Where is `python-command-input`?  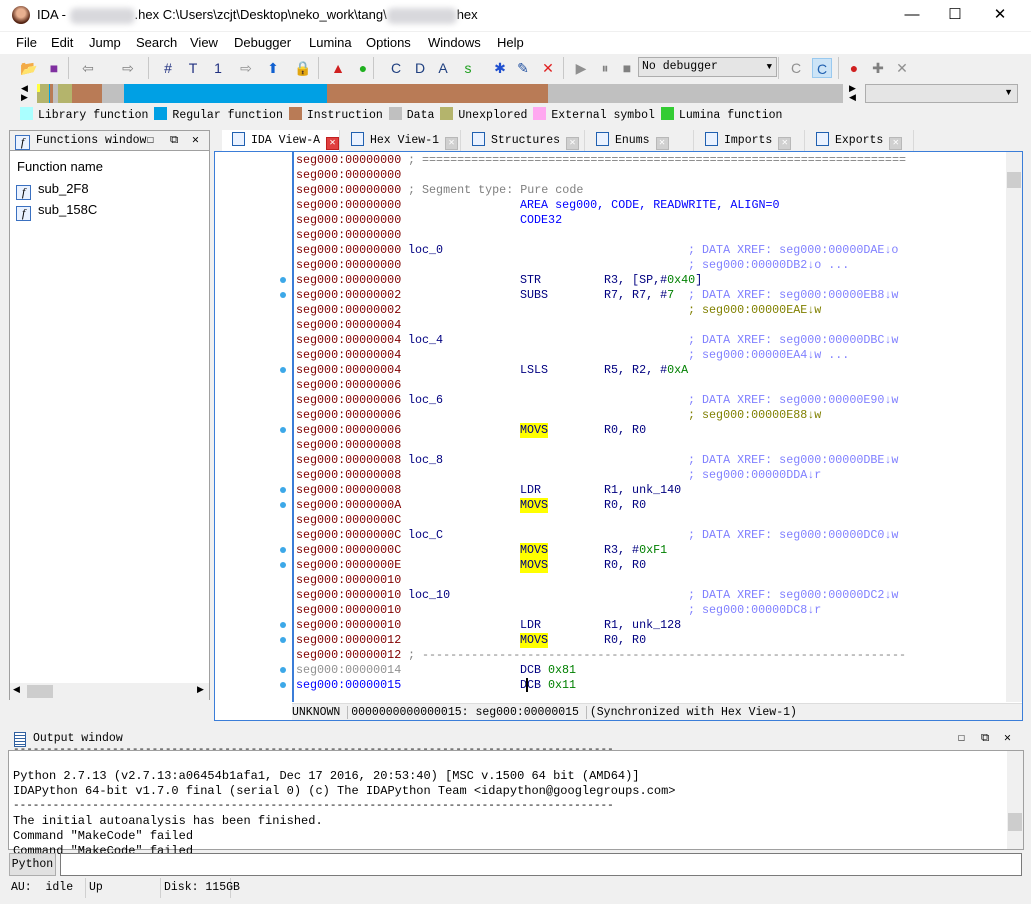
python-command-input is located at coordinates (541, 864).